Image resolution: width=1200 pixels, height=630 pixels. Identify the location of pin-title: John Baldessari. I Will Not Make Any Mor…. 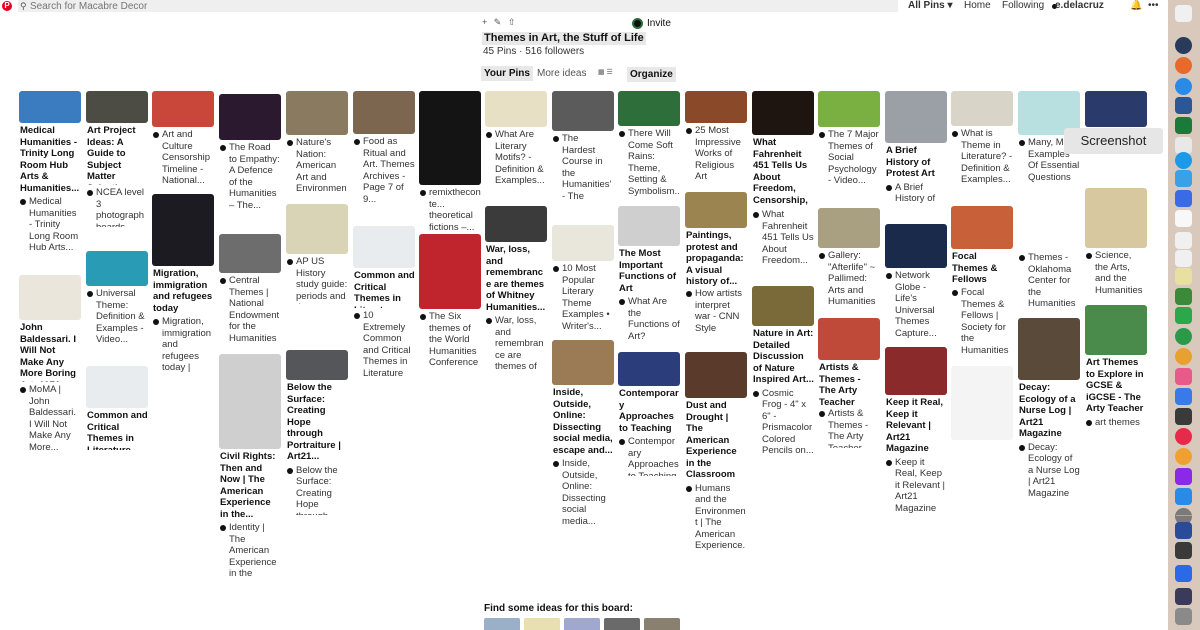
(50, 352).